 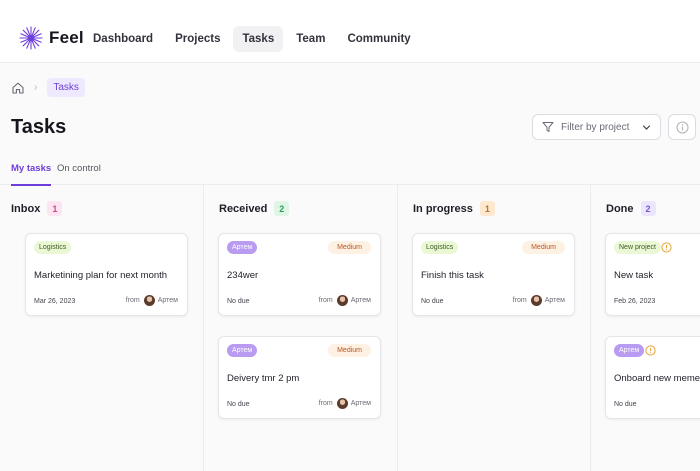 What do you see at coordinates (31, 174) in the screenshot?
I see `tab-my-tasks: My tasks` at bounding box center [31, 174].